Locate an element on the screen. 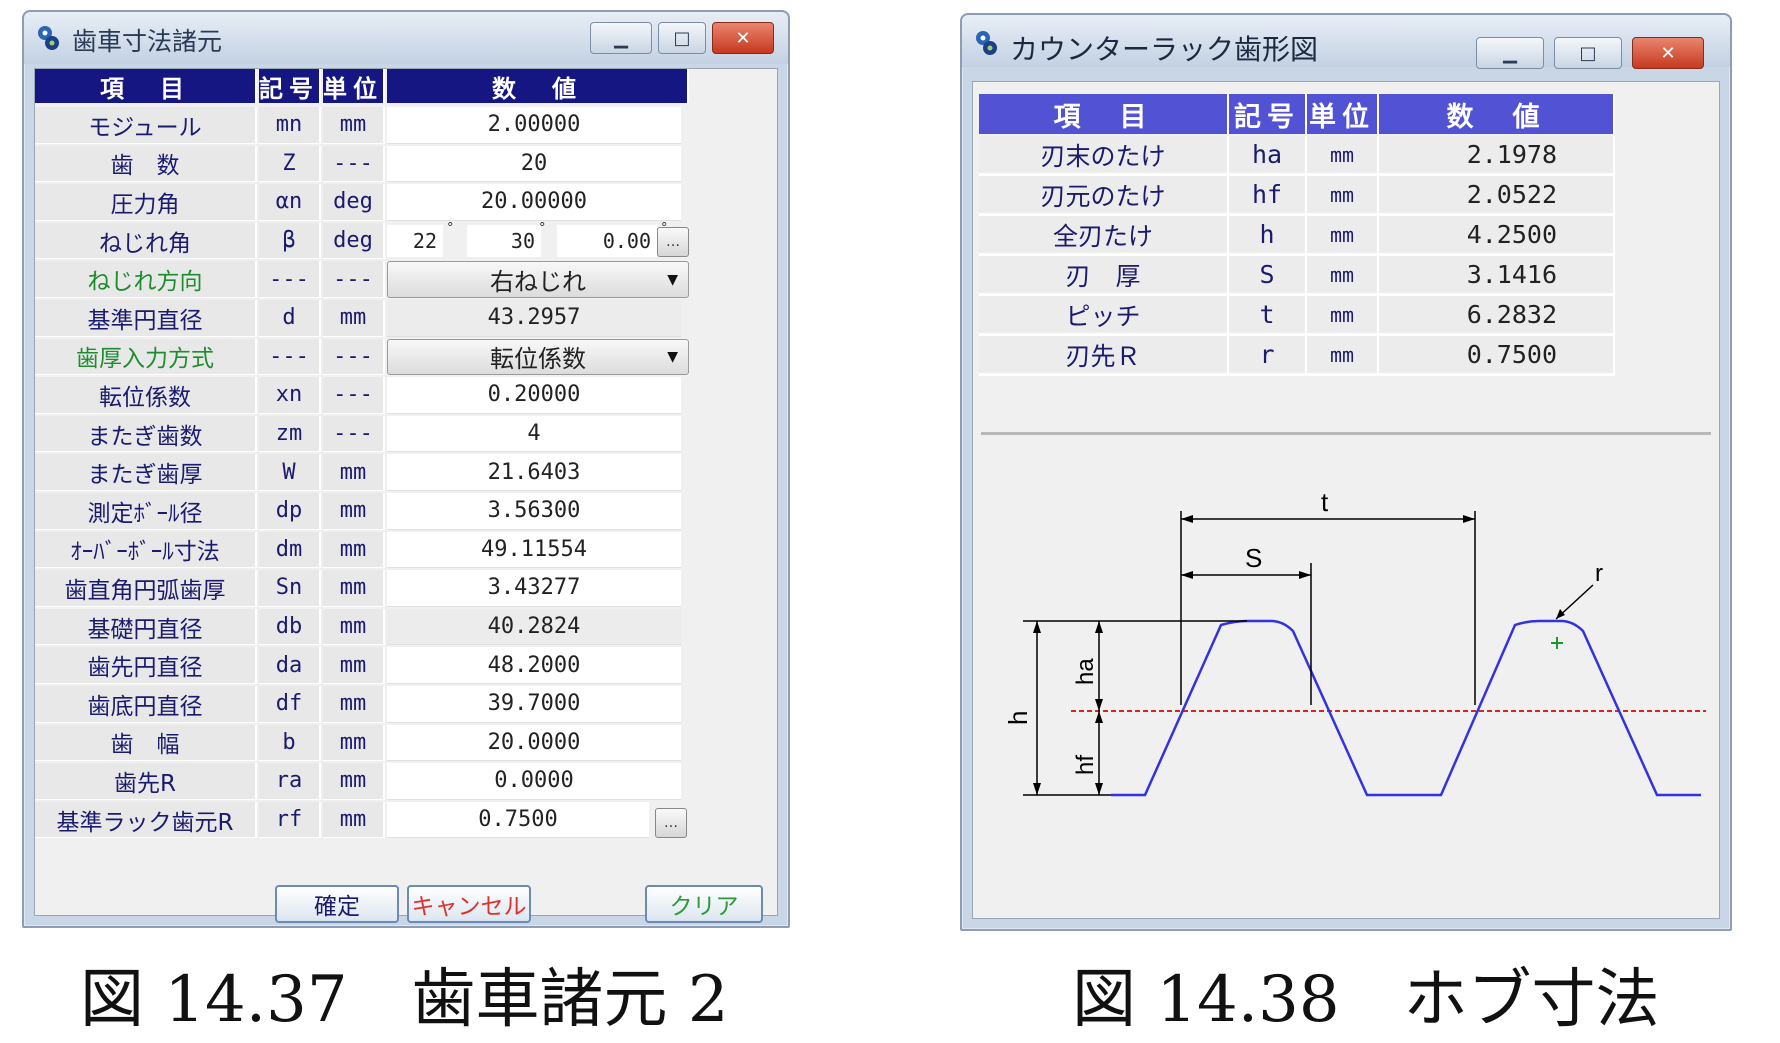  value-input: 20.0000 is located at coordinates (534, 743).